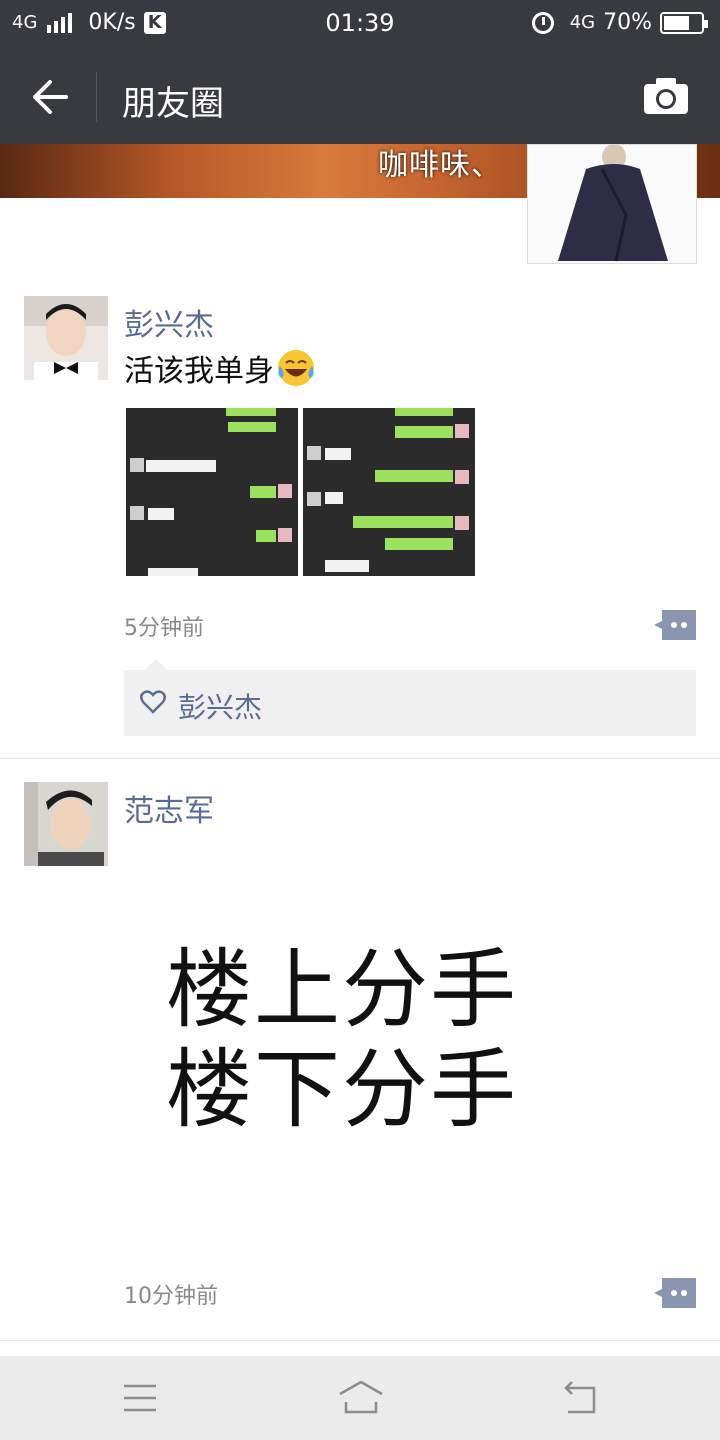  I want to click on arrow-left-icon, so click(50, 97).